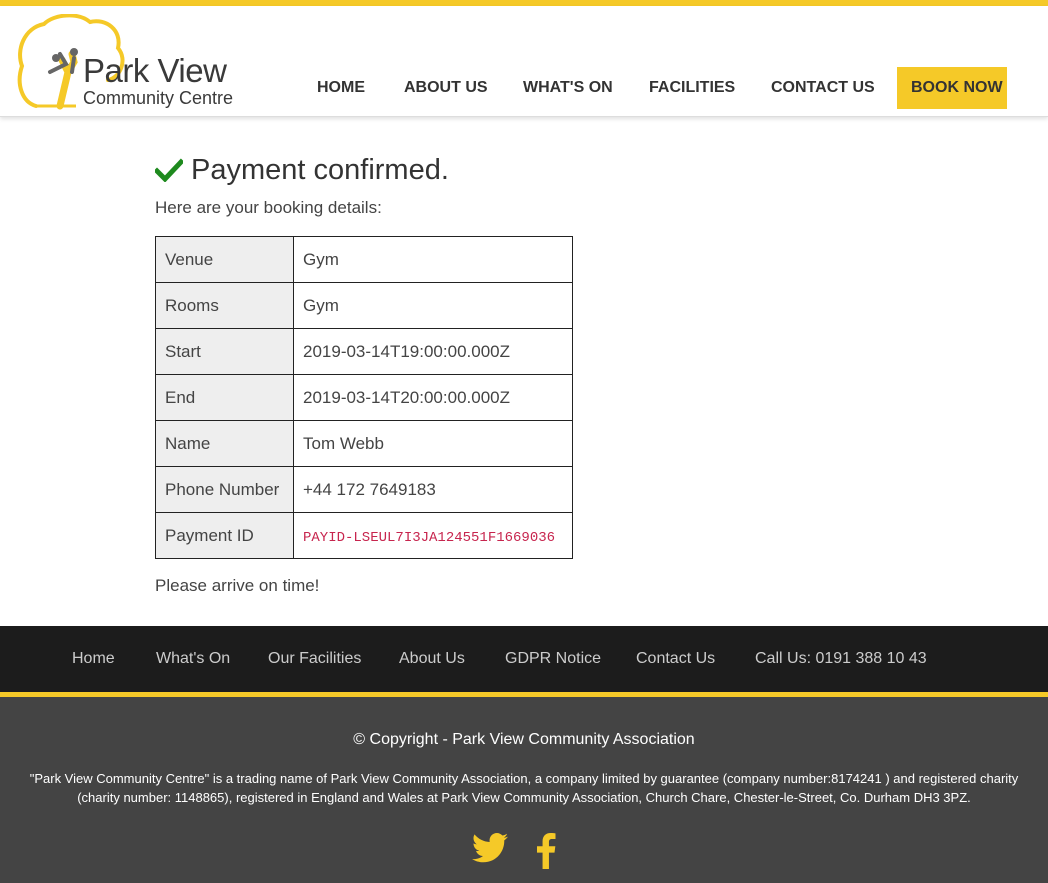 This screenshot has width=1048, height=883. I want to click on payment-id-code: PAYID-LSEUL7I3JA124551F1669036, so click(429, 537).